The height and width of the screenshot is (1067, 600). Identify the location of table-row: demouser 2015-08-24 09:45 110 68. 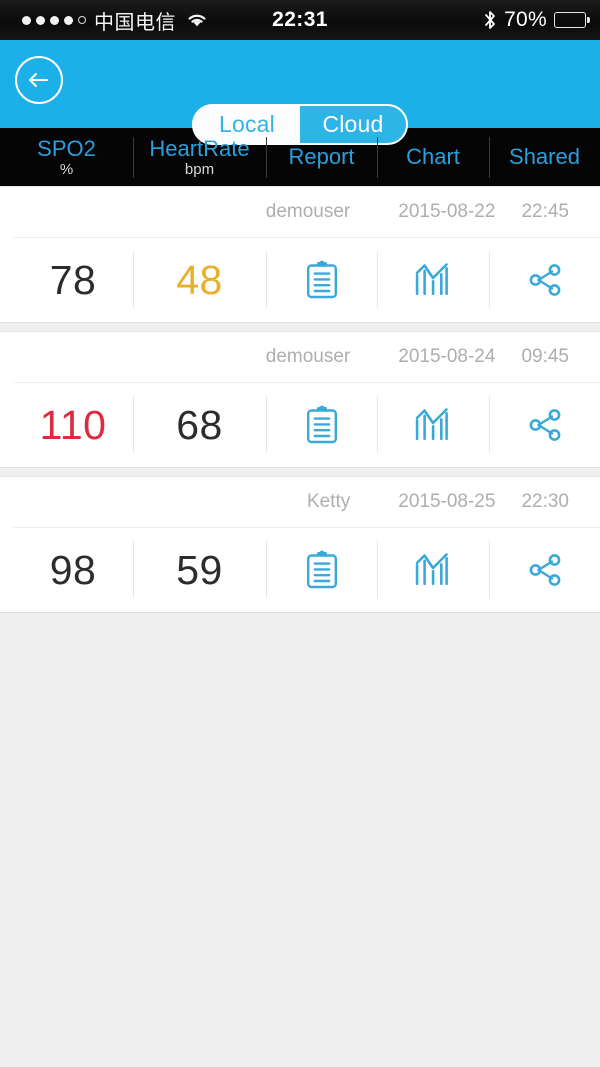
(300, 399).